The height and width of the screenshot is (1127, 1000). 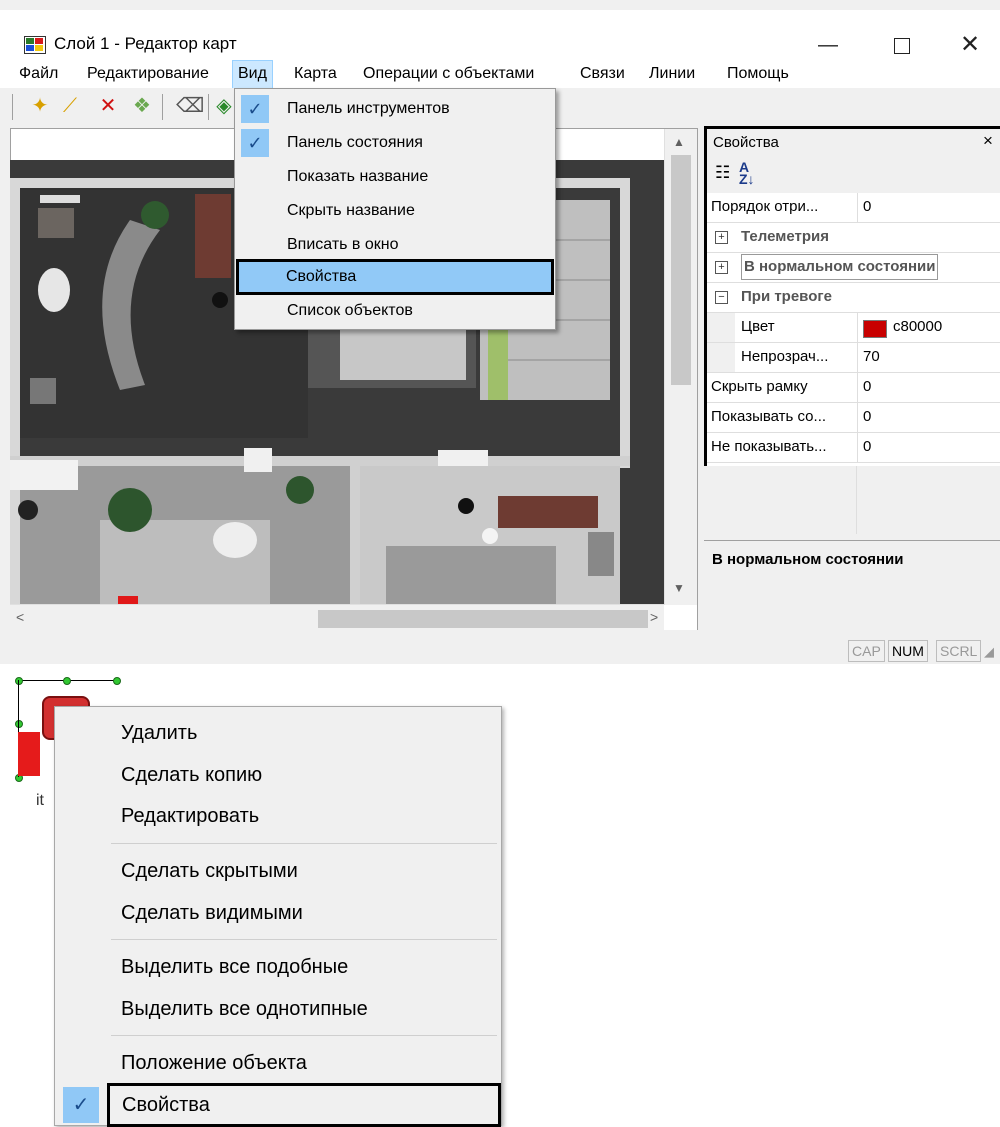 I want to click on context-select-similar: Выделить все подобные, so click(x=278, y=967).